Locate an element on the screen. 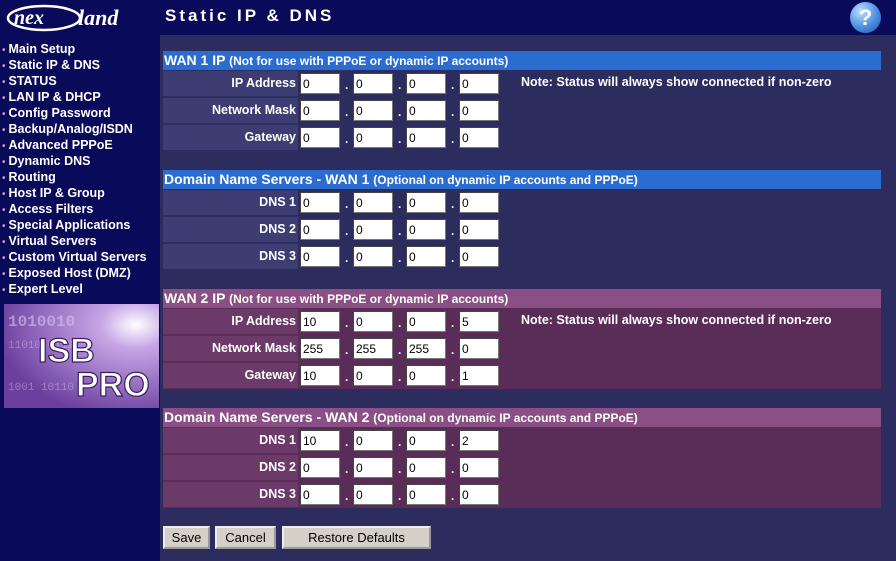 The height and width of the screenshot is (561, 896). wan1-ip-ip-address-octet-4-input is located at coordinates (479, 83).